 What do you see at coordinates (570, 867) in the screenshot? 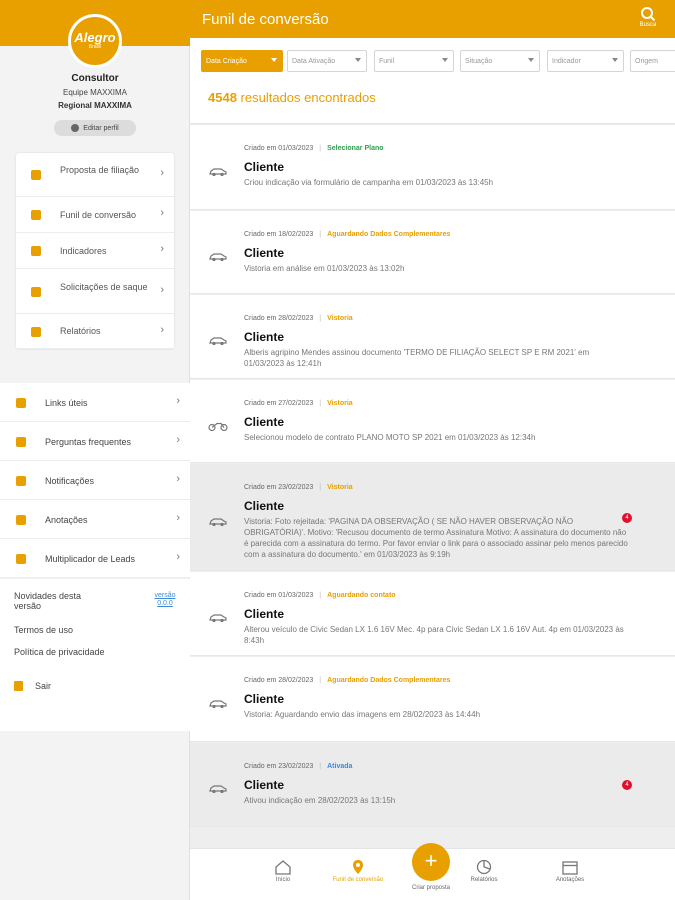
I see `calendar-icon` at bounding box center [570, 867].